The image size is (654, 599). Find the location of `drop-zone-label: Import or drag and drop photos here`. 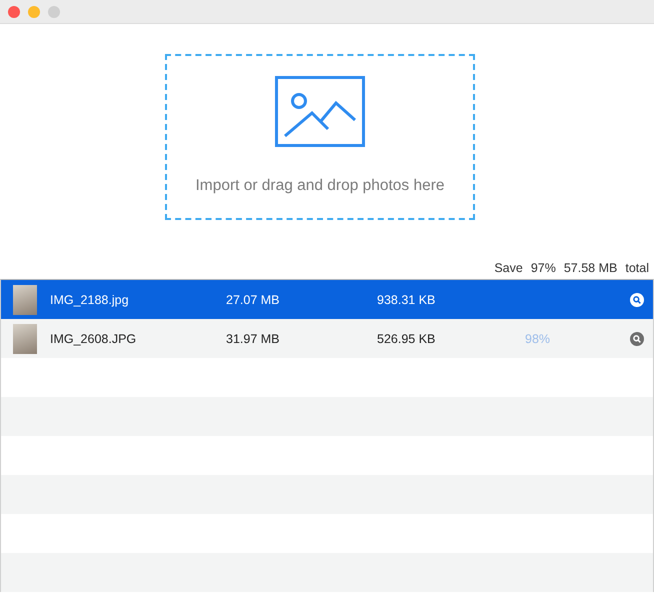

drop-zone-label: Import or drag and drop photos here is located at coordinates (319, 186).